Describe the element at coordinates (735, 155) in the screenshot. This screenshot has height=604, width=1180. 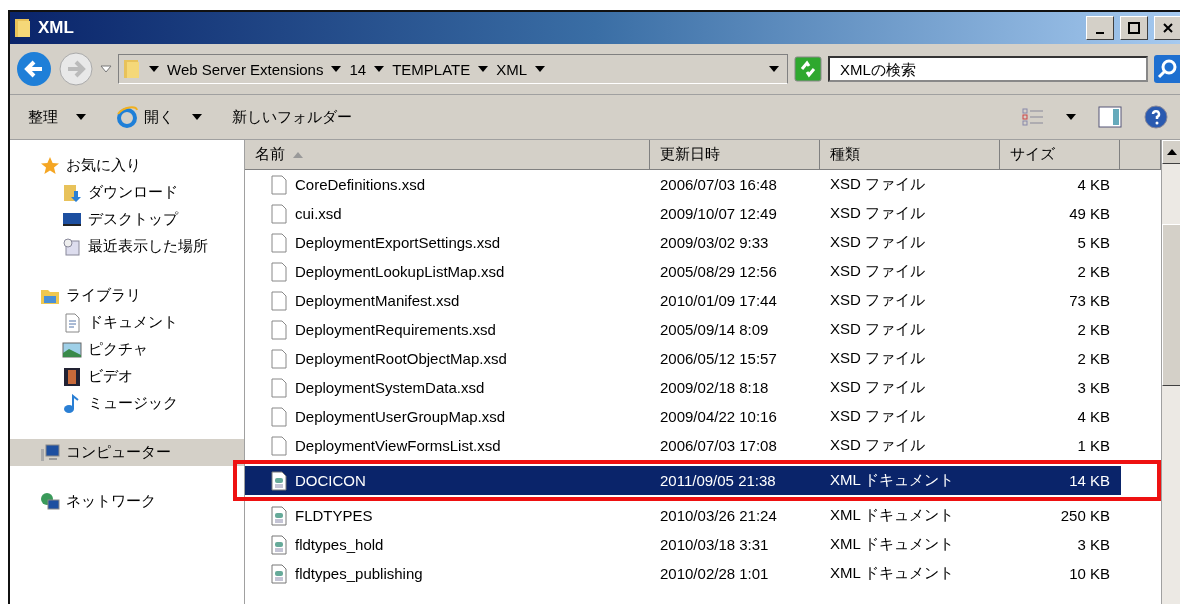
I see `column-header: 更新日時` at that location.